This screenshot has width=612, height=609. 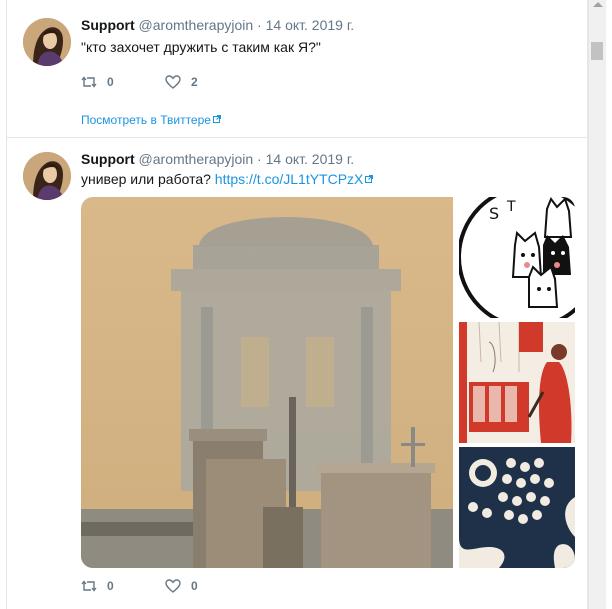 I want to click on tweet-actions: 0 2, so click(x=163, y=83).